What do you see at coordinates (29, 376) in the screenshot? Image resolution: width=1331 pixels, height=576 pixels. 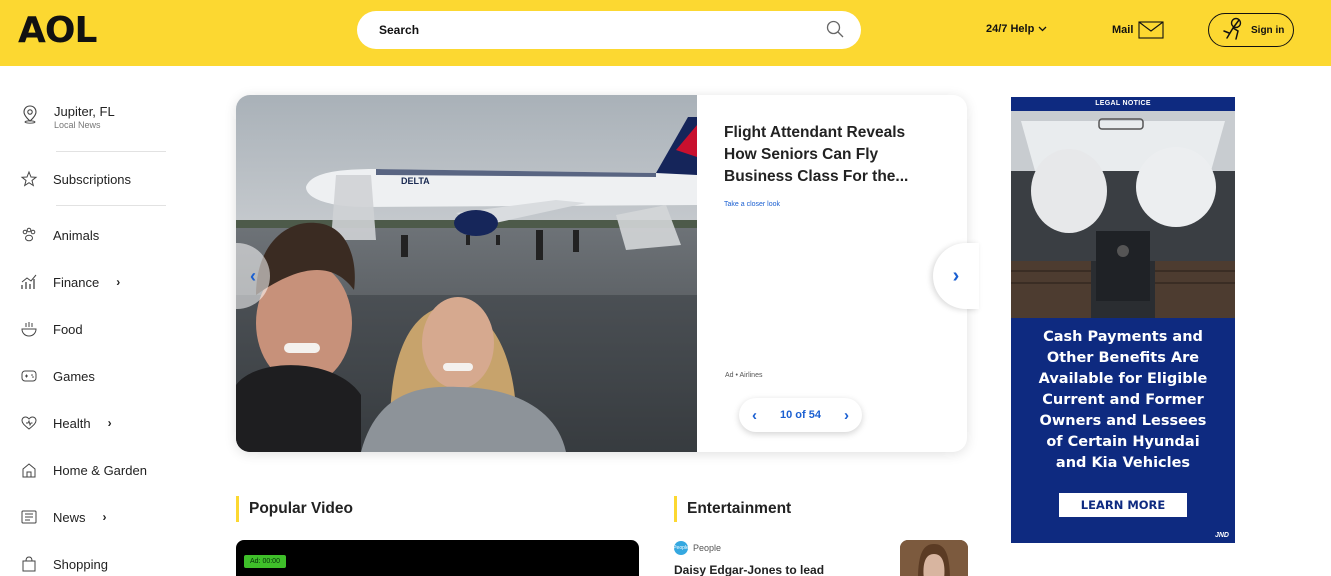 I see `gamepad-icon` at bounding box center [29, 376].